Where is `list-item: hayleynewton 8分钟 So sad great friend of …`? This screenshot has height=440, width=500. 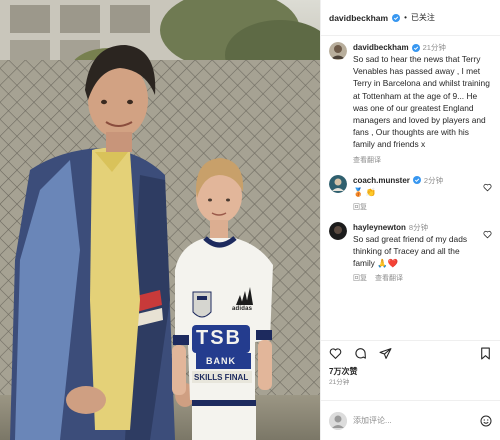
list-item: hayleynewton 8分钟 So sad great friend of … is located at coordinates (410, 252).